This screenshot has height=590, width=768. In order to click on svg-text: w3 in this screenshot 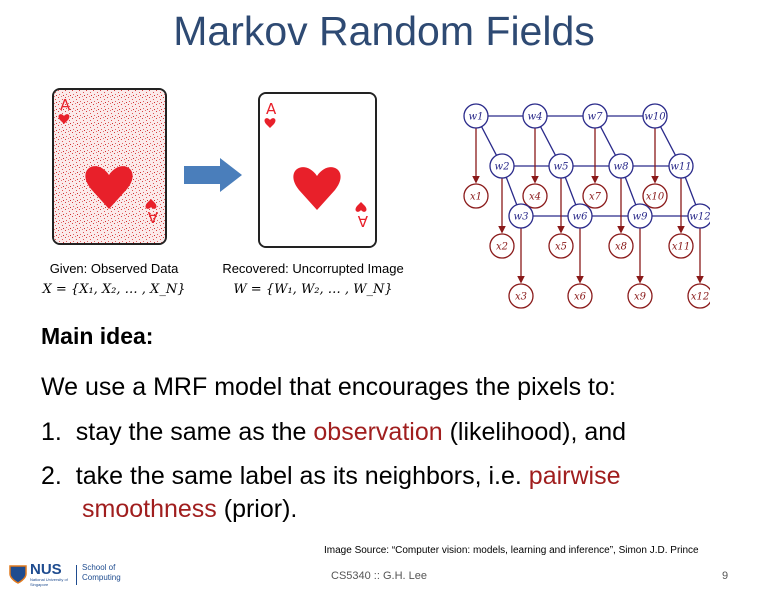, I will do `click(521, 217)`.